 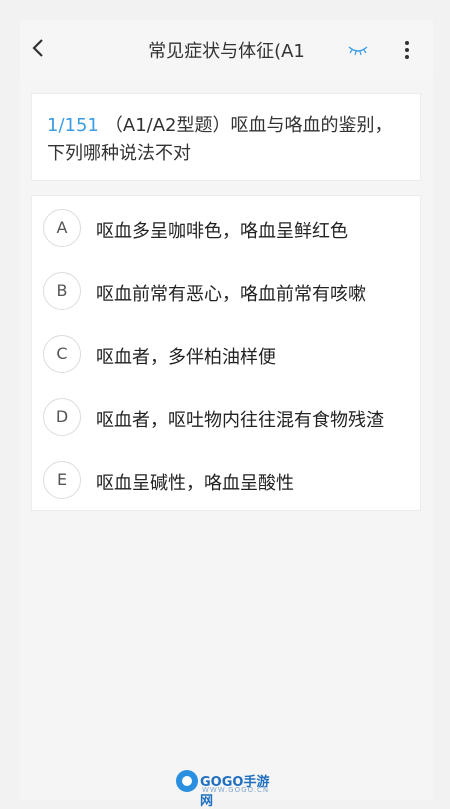 I want to click on option-text: 呕血者，多伴柏油样便, so click(x=186, y=357).